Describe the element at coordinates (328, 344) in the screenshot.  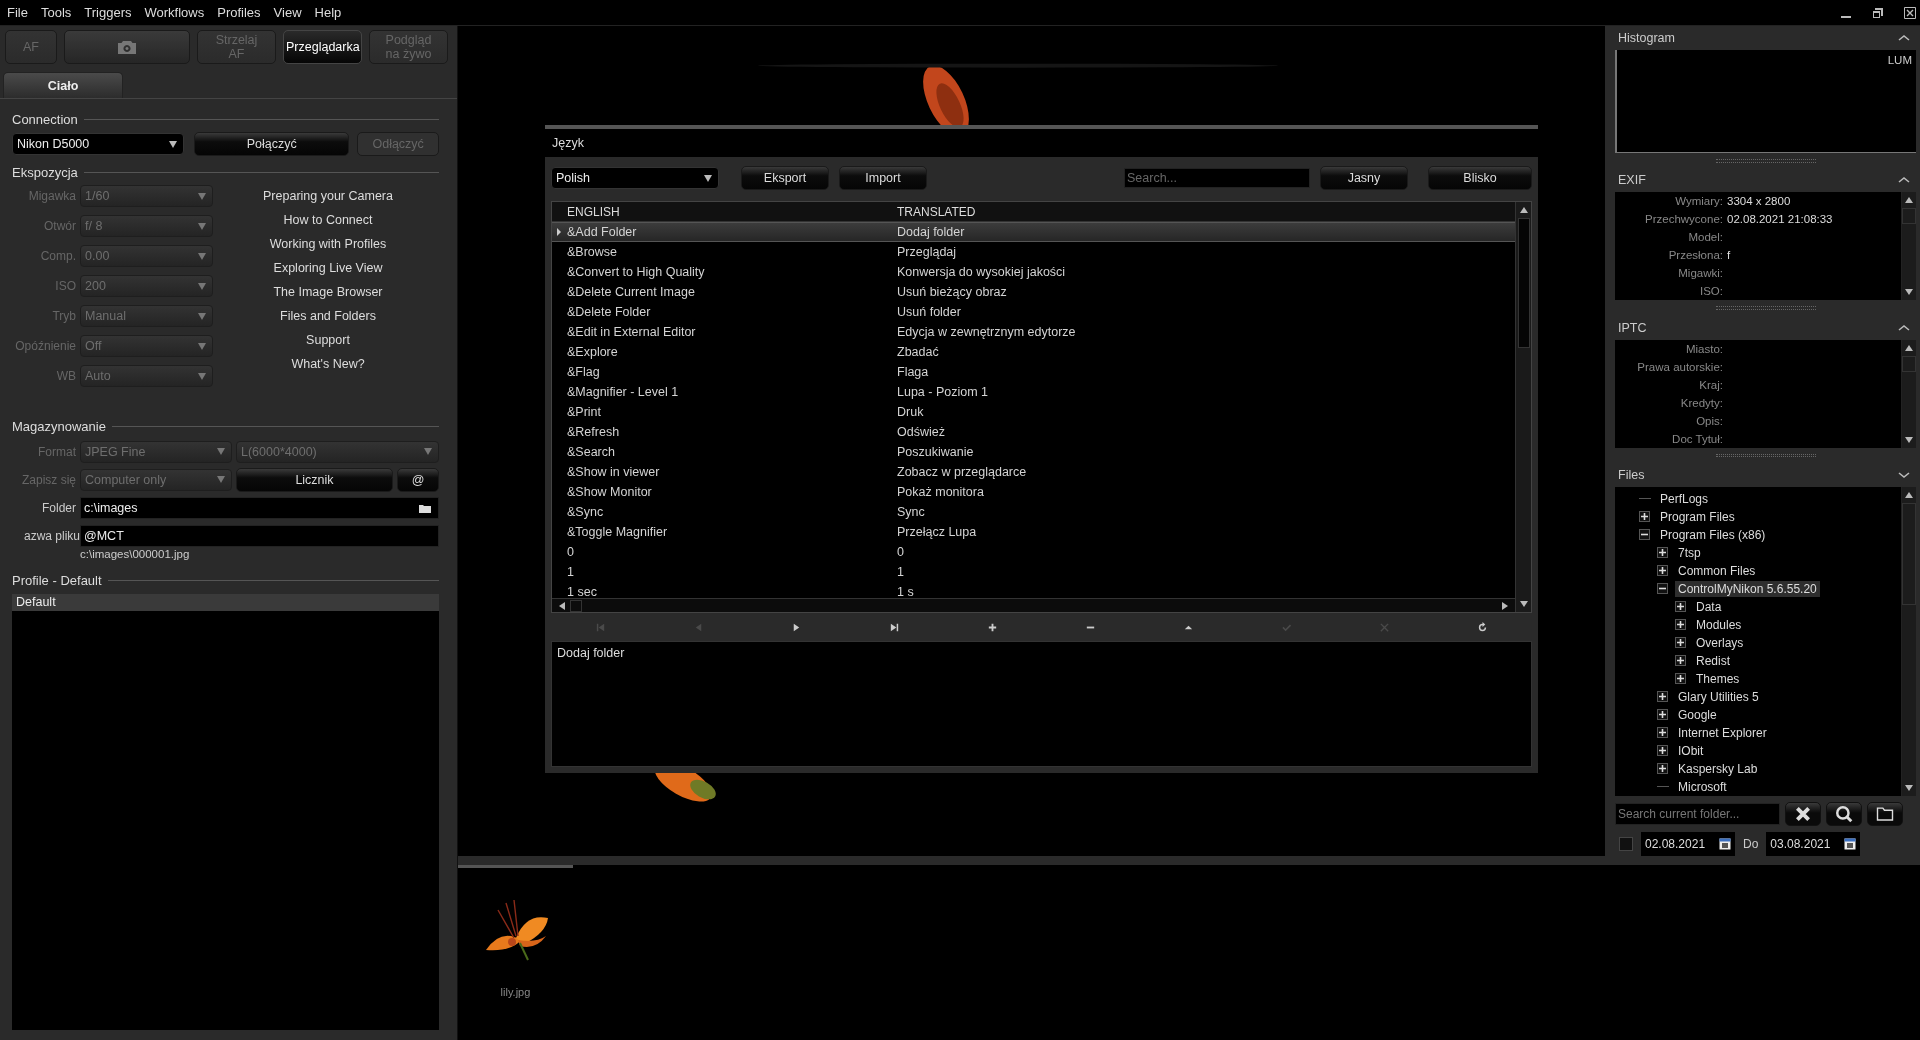
I see `help-link: Support` at that location.